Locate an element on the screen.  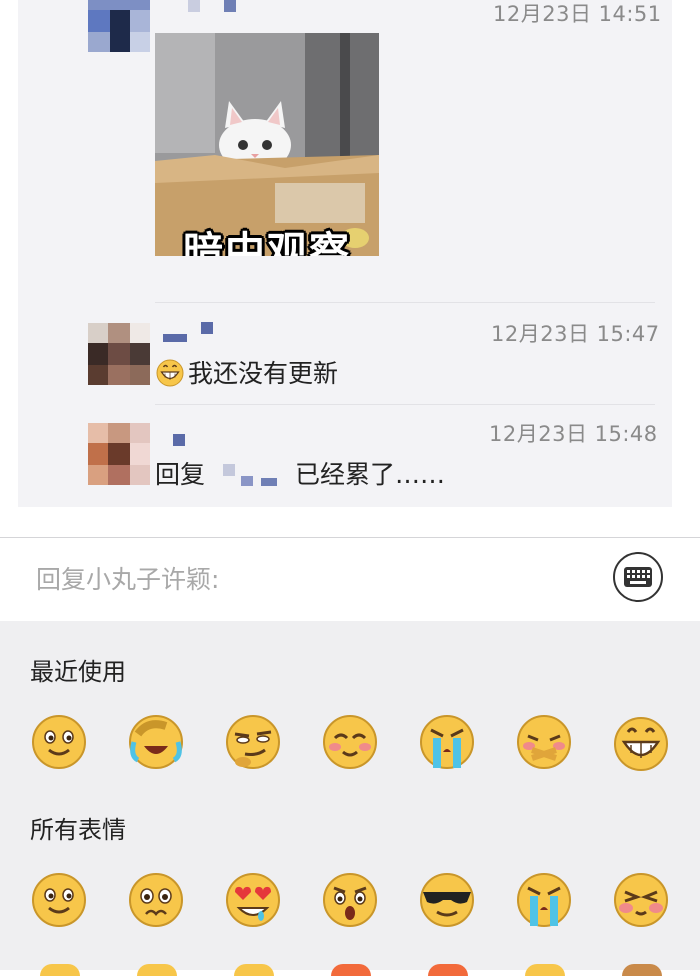
comment-timestamp: 12月23日 15:48 is located at coordinates (573, 434).